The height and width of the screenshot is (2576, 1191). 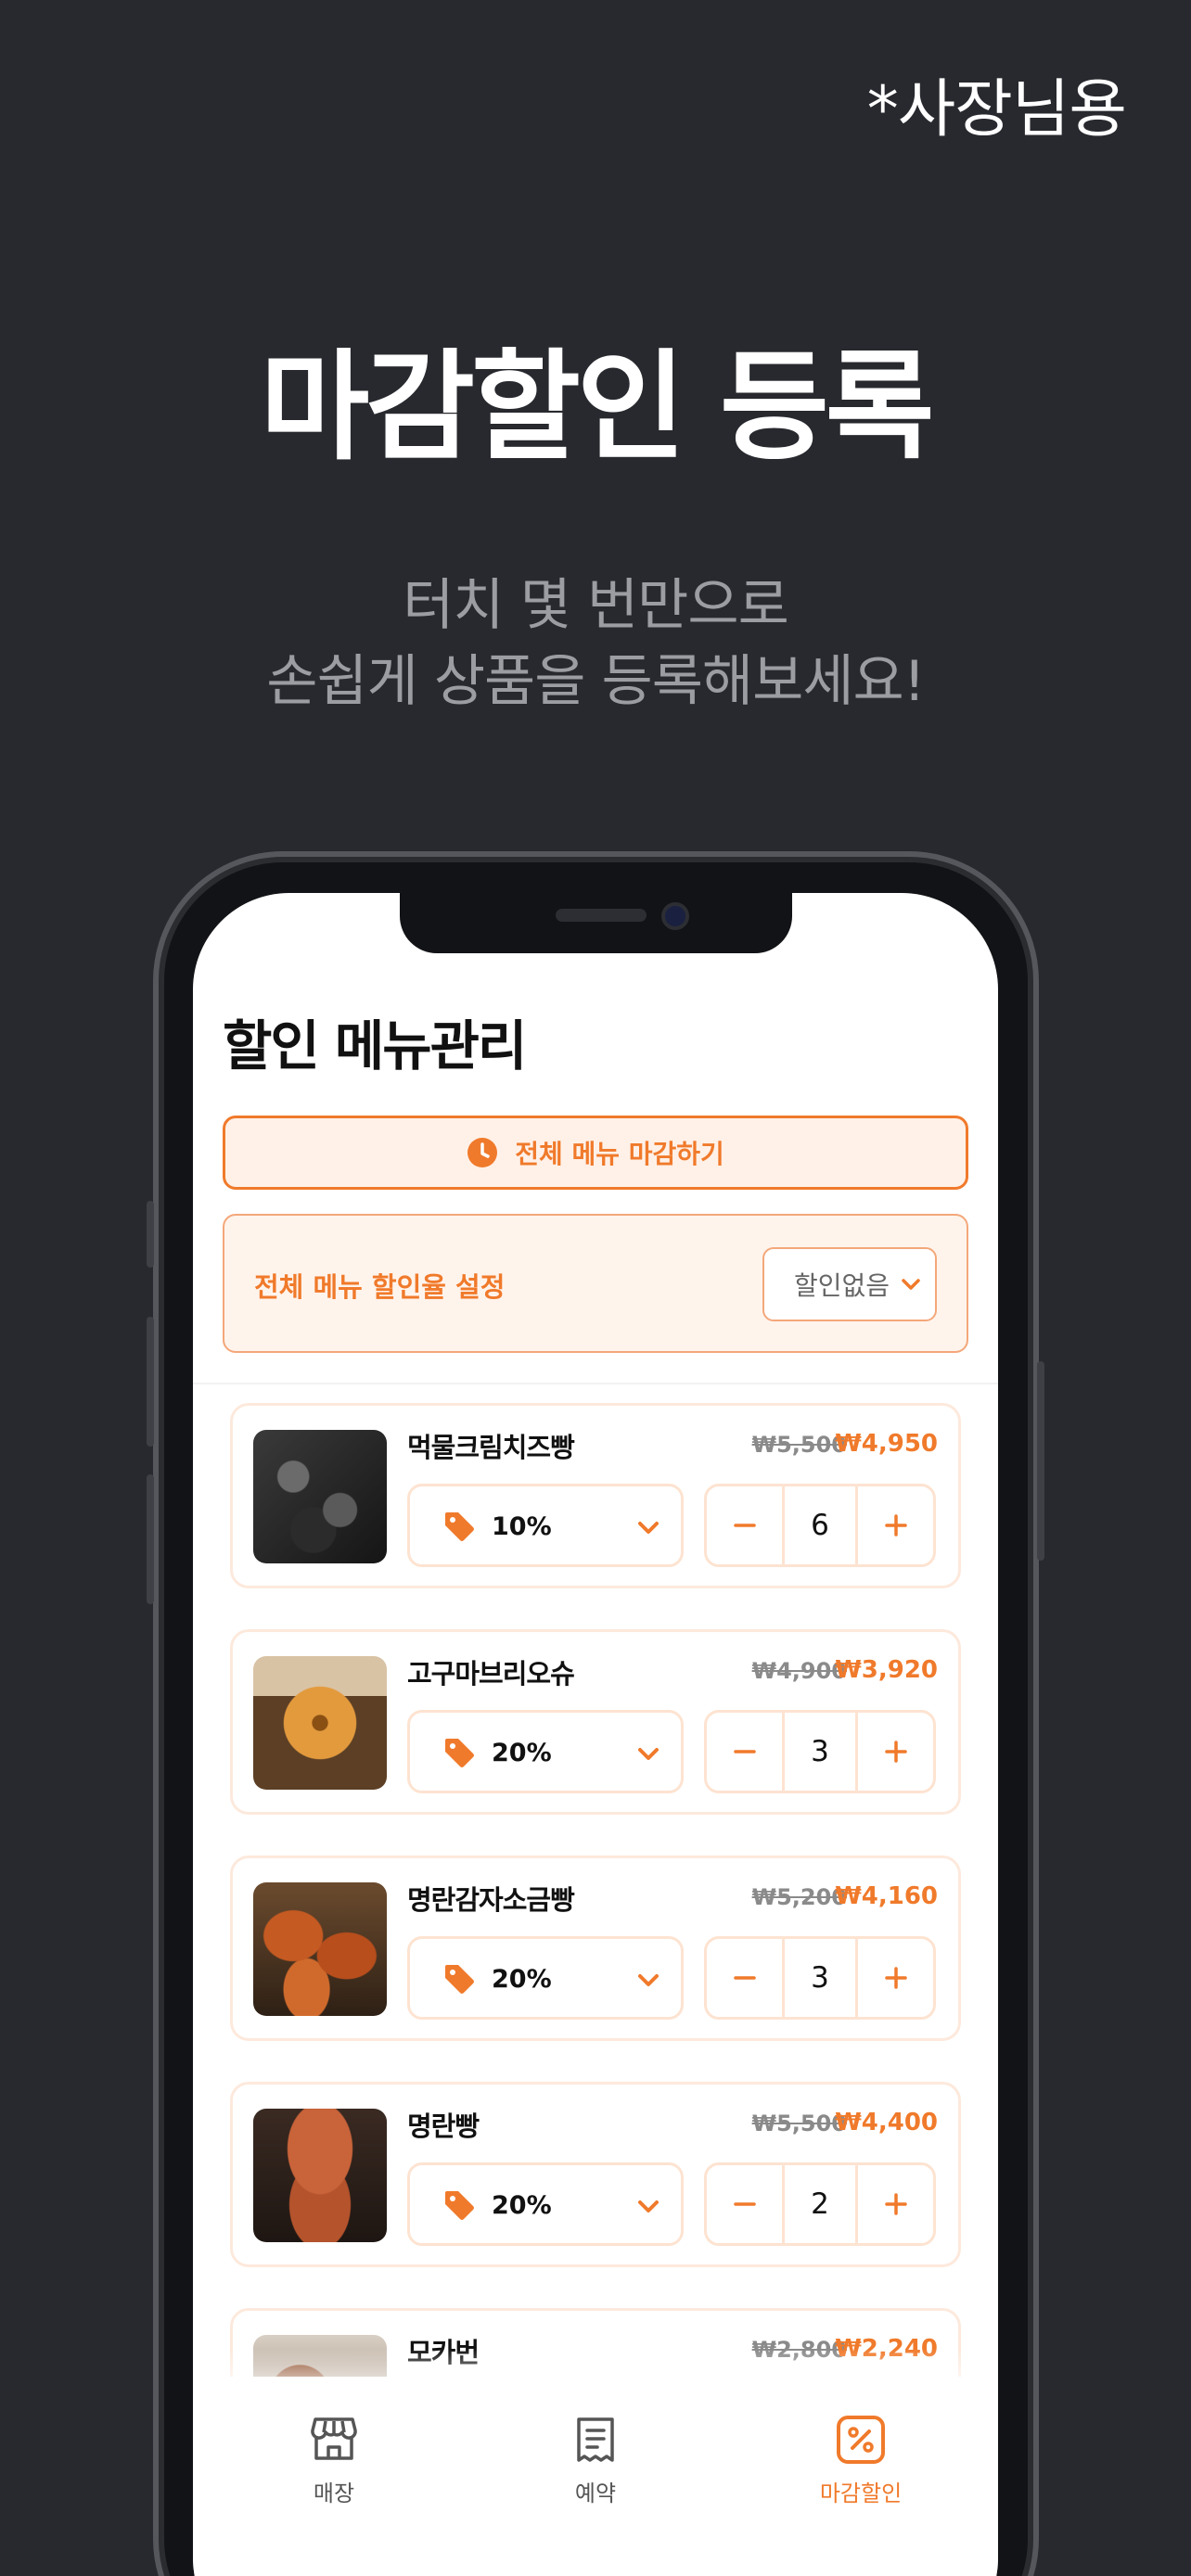 What do you see at coordinates (320, 1723) in the screenshot?
I see `brioche-photo` at bounding box center [320, 1723].